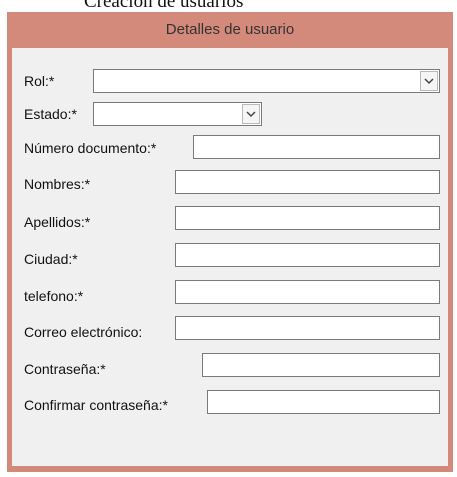  I want to click on telefono-label: telefono:*, so click(54, 296).